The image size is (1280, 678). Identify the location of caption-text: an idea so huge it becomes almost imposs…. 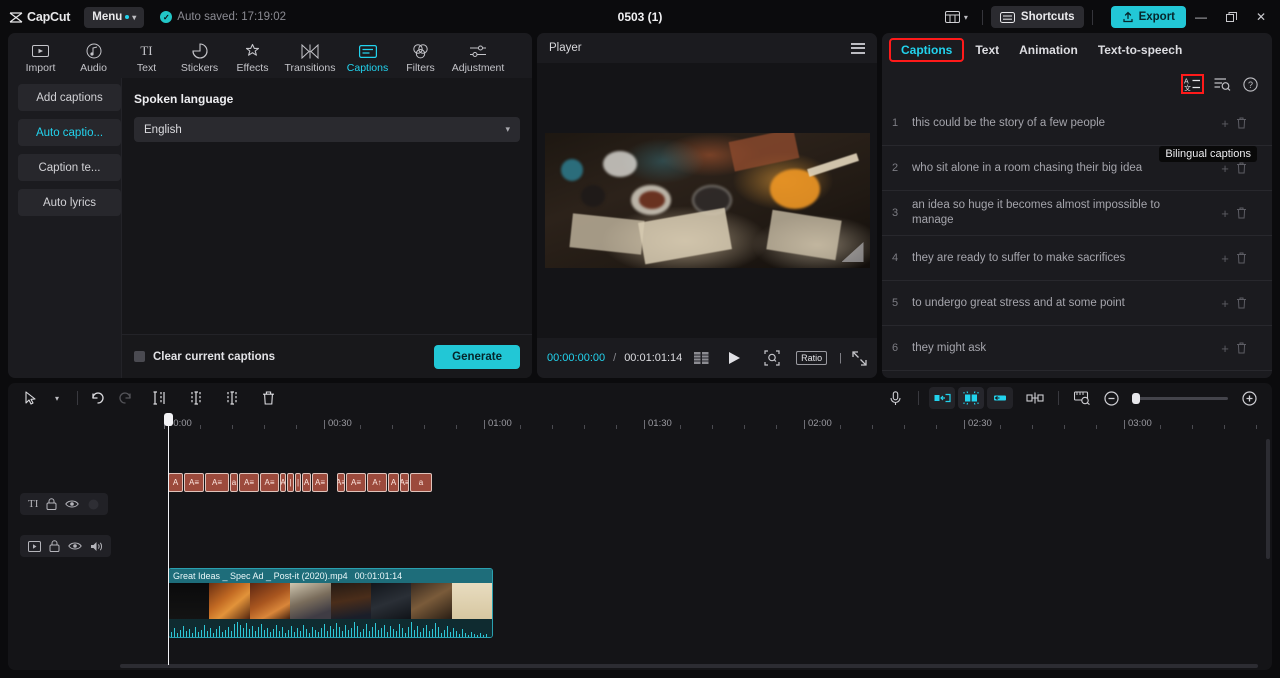
(1063, 213).